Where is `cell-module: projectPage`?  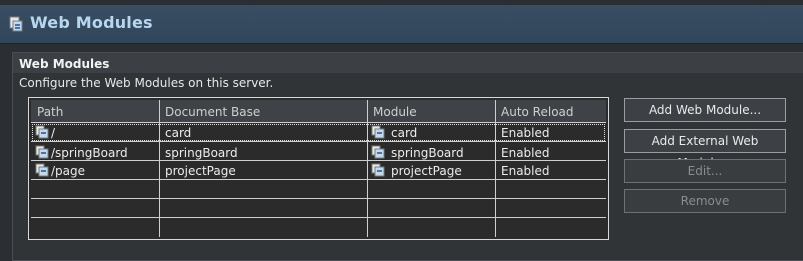 cell-module: projectPage is located at coordinates (426, 171).